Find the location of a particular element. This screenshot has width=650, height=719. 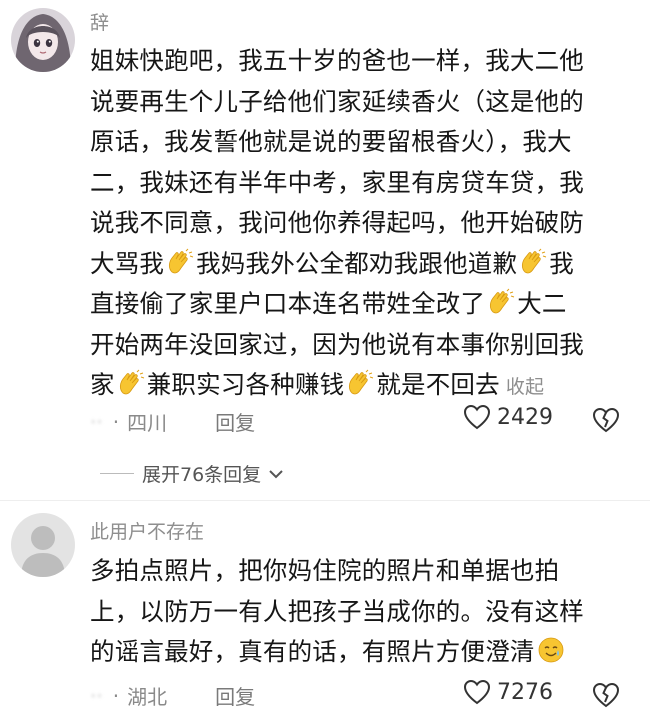

like-button: 7276 is located at coordinates (508, 692).